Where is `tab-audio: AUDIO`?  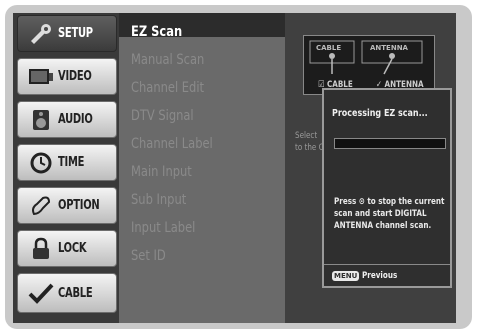
tab-audio: AUDIO is located at coordinates (67, 119).